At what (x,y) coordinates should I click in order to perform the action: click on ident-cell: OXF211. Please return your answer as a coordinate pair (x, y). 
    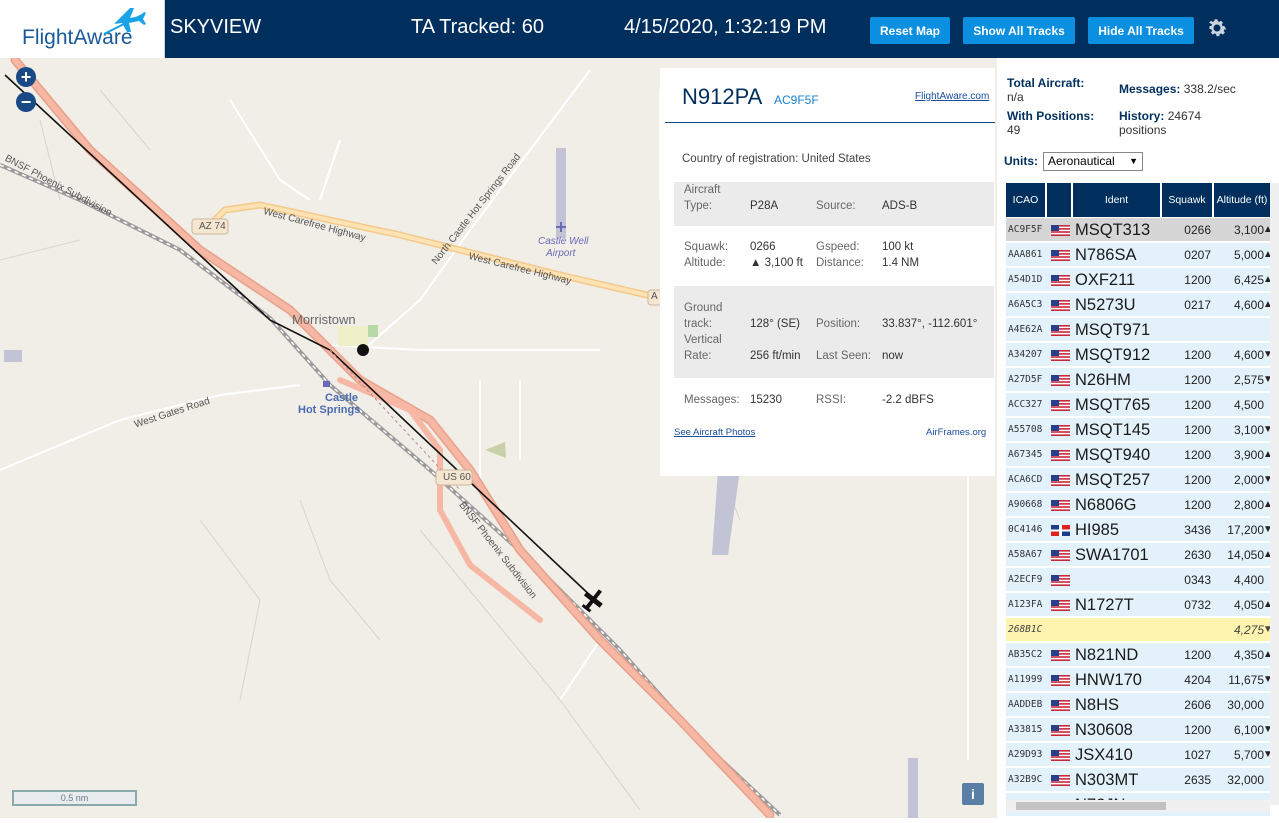
    Looking at the image, I should click on (1105, 280).